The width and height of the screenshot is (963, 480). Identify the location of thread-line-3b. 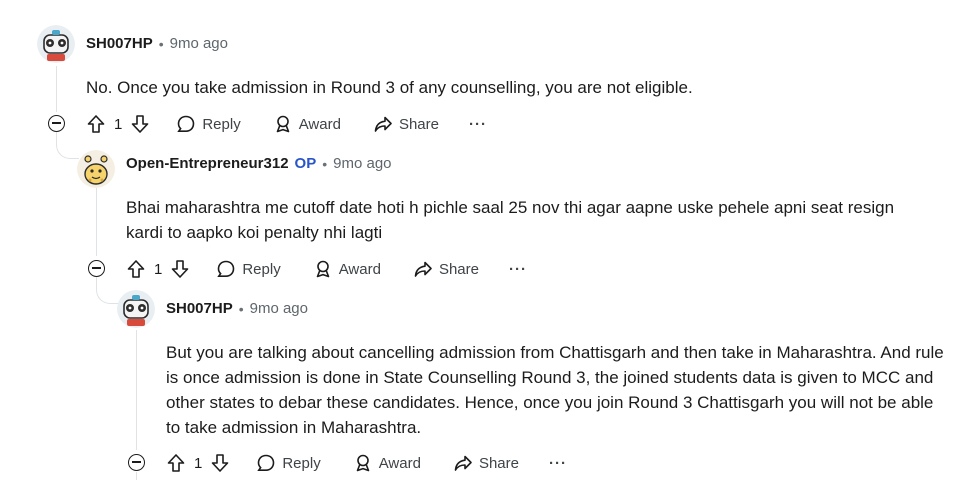
(136, 476).